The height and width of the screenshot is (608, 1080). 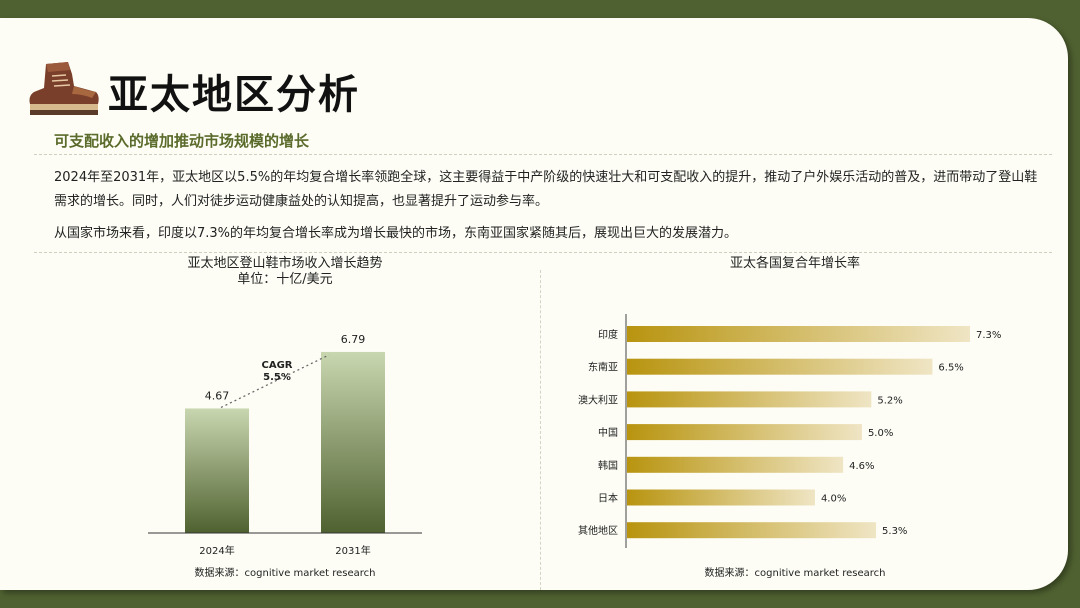 What do you see at coordinates (894, 531) in the screenshot?
I see `hbar-label-6: 5.3%` at bounding box center [894, 531].